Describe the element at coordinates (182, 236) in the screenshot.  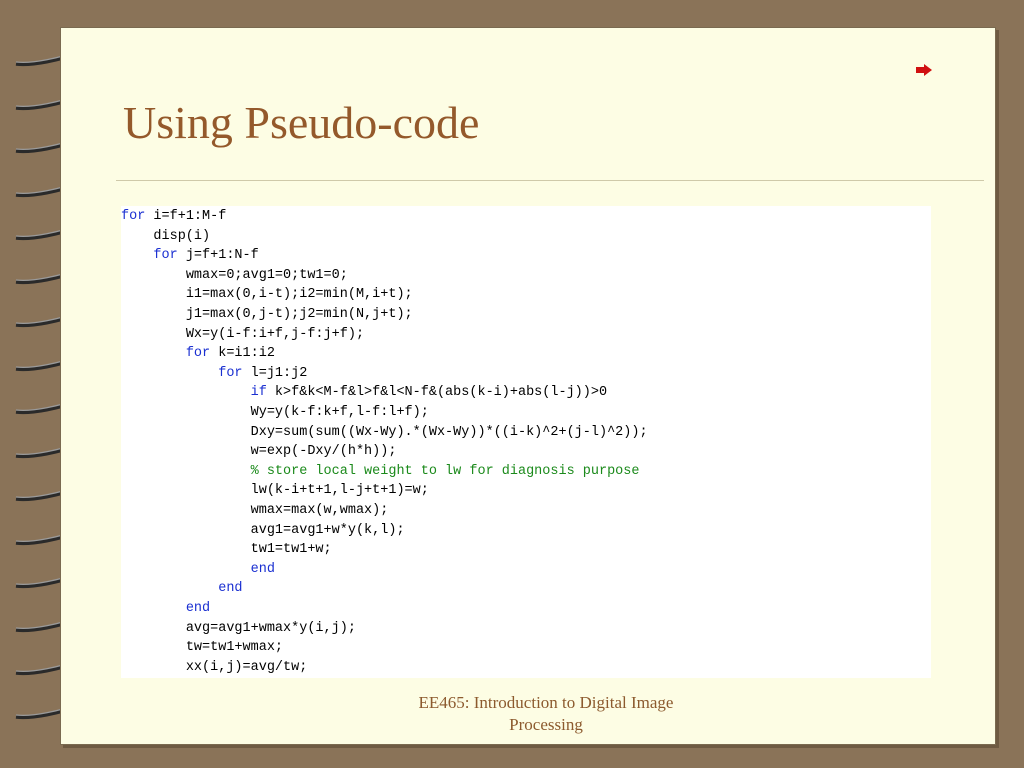
I see `code-text: disp(i)` at that location.